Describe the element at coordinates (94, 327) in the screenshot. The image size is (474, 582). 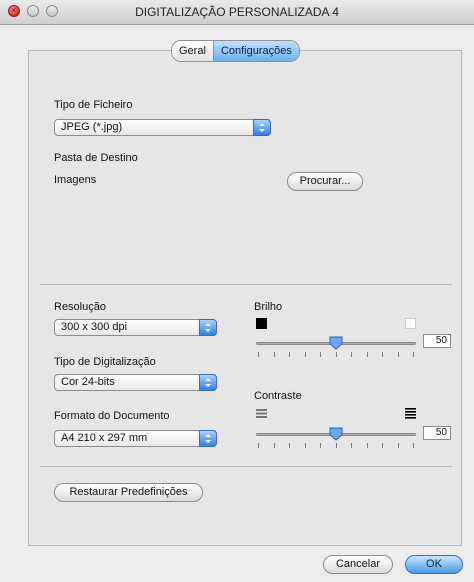
I see `resolution-value: 300 x 300 dpi` at that location.